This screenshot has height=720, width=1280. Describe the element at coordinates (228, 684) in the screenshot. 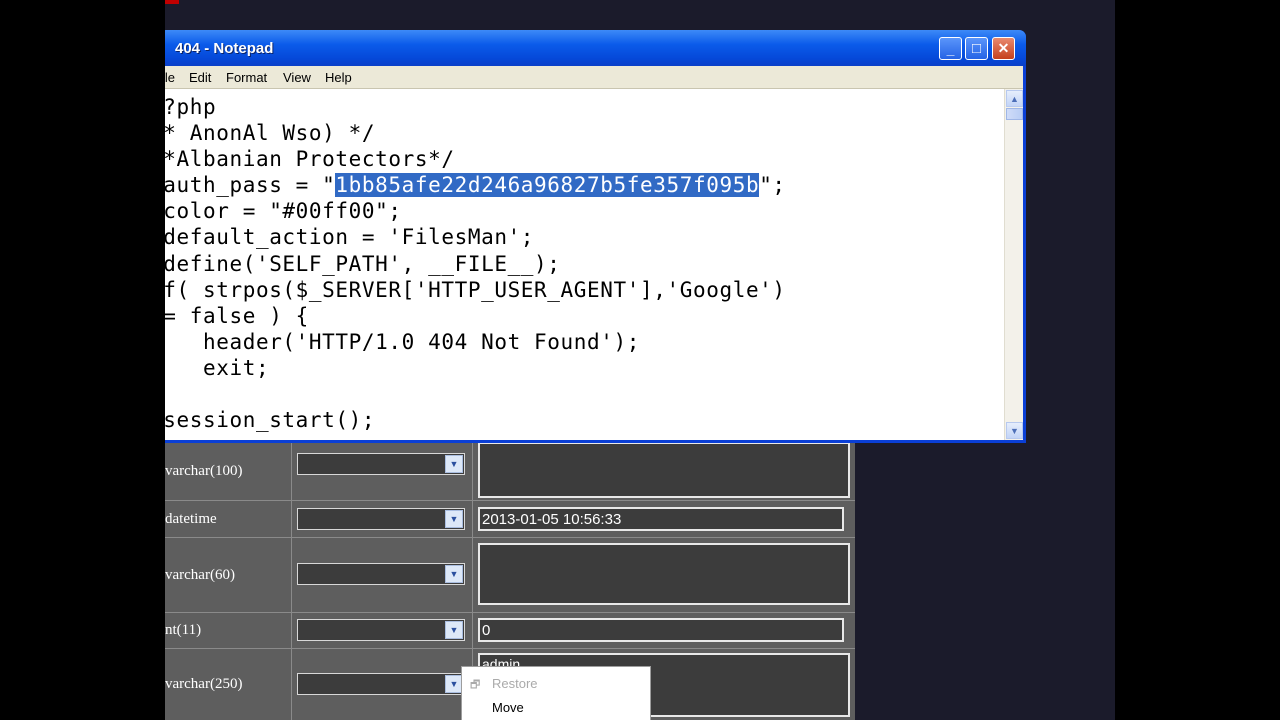

I see `field-type: varchar(250)` at that location.